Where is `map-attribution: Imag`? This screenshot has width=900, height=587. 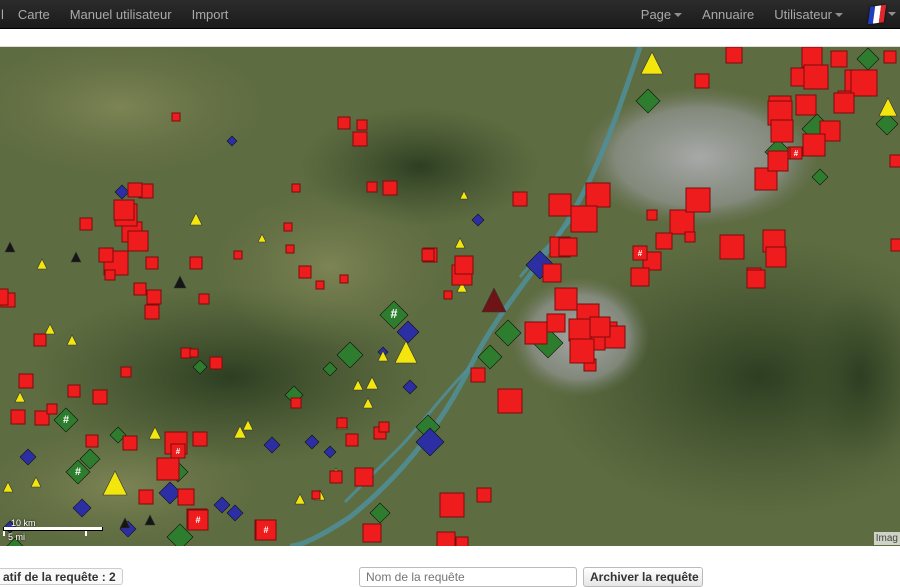
map-attribution: Imag is located at coordinates (886, 538).